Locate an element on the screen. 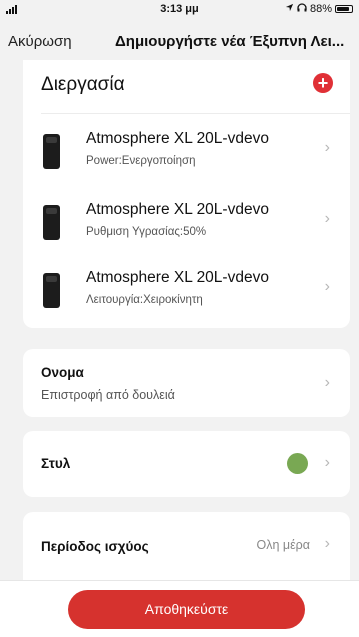 This screenshot has width=359, height=637. name-value: Επιστροφή από δουλειά is located at coordinates (108, 395).